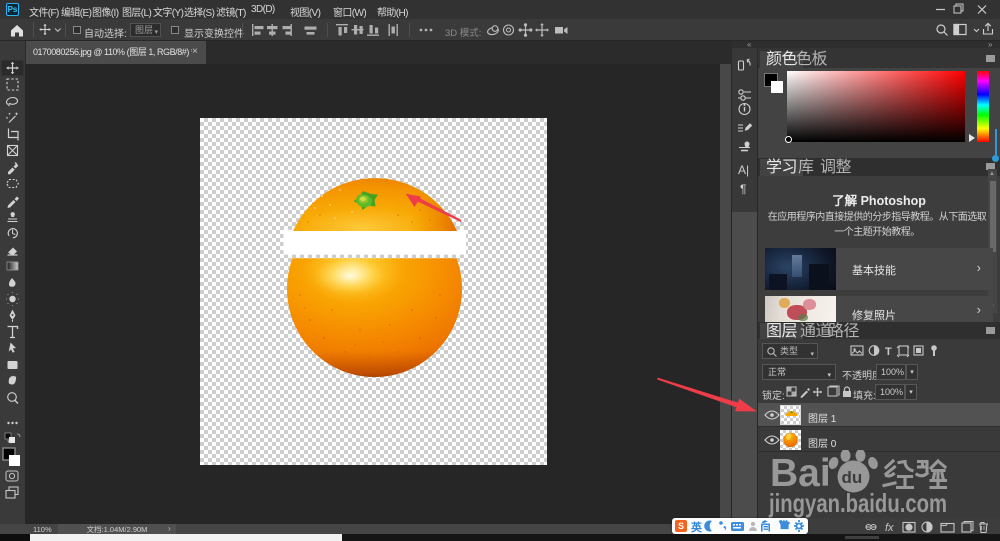 Image resolution: width=1000 pixels, height=541 pixels. What do you see at coordinates (888, 352) in the screenshot?
I see `svg-text: T` at bounding box center [888, 352].